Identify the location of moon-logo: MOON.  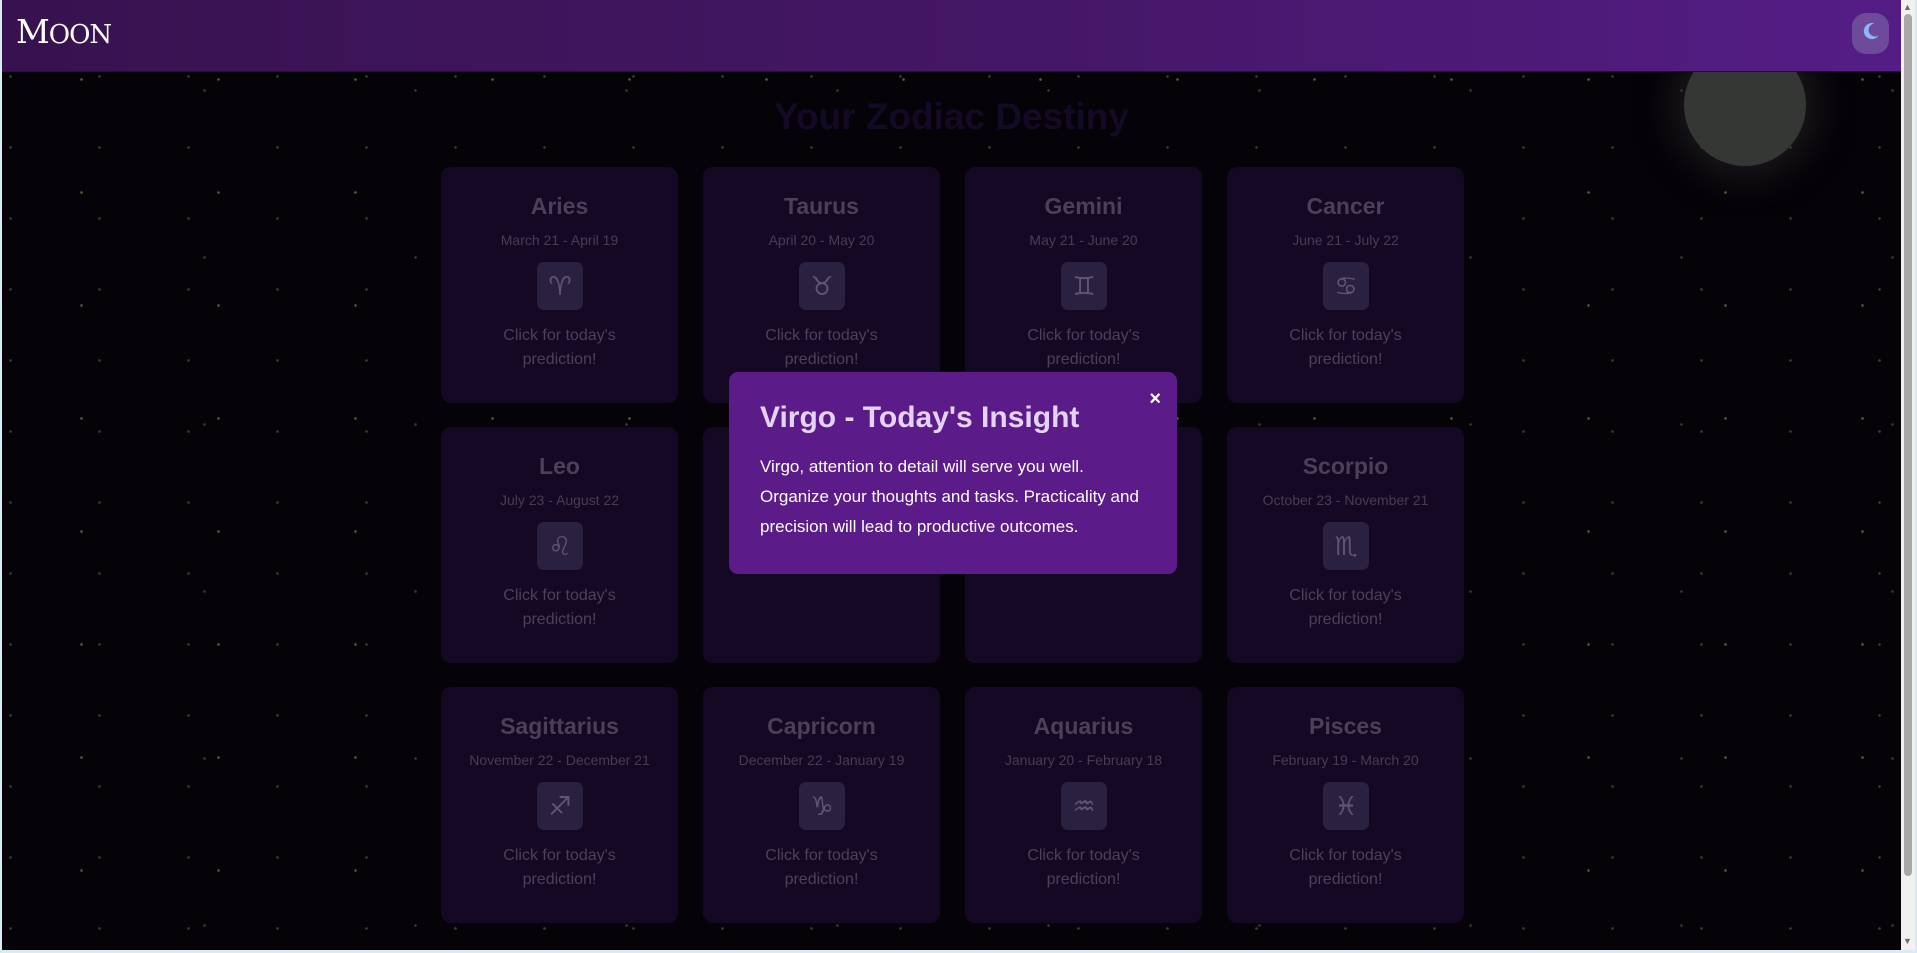
(64, 31).